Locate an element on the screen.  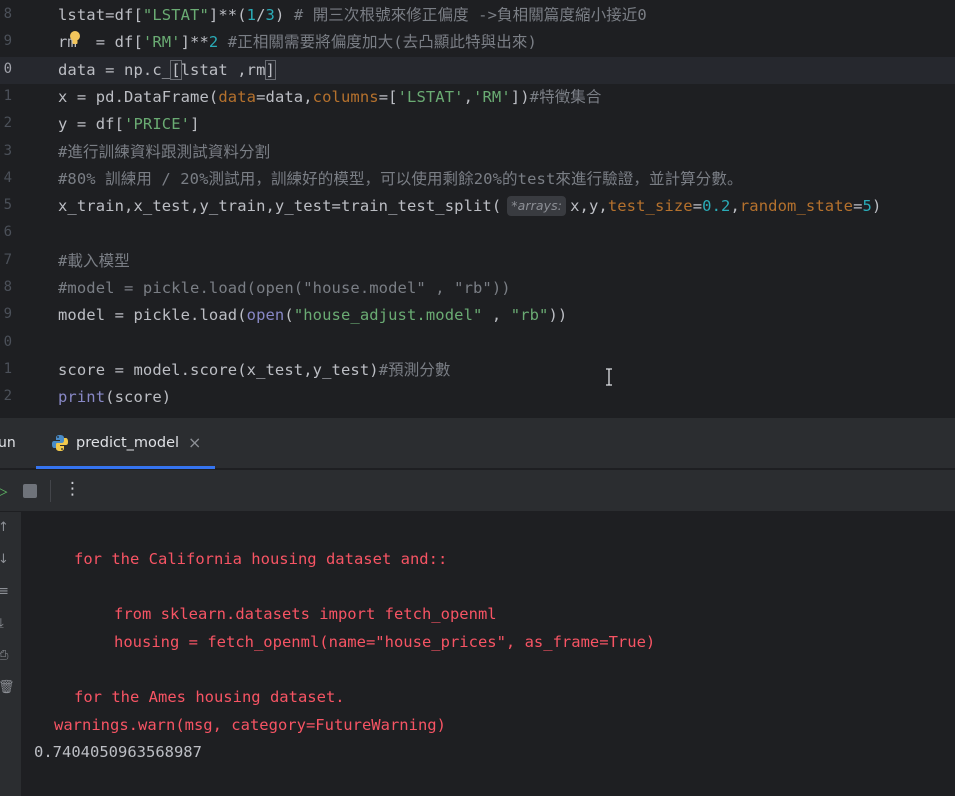
code-token: =data, is located at coordinates (284, 96).